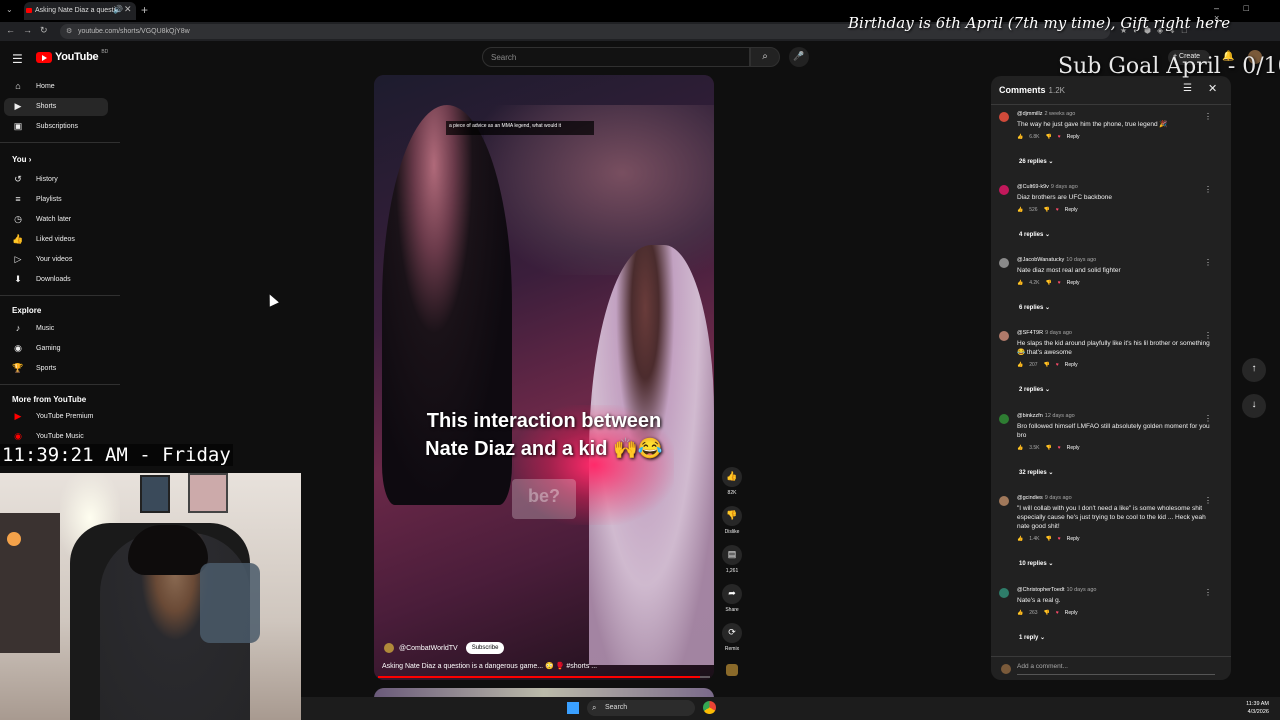 The image size is (1280, 720). I want to click on channel-avatar, so click(389, 648).